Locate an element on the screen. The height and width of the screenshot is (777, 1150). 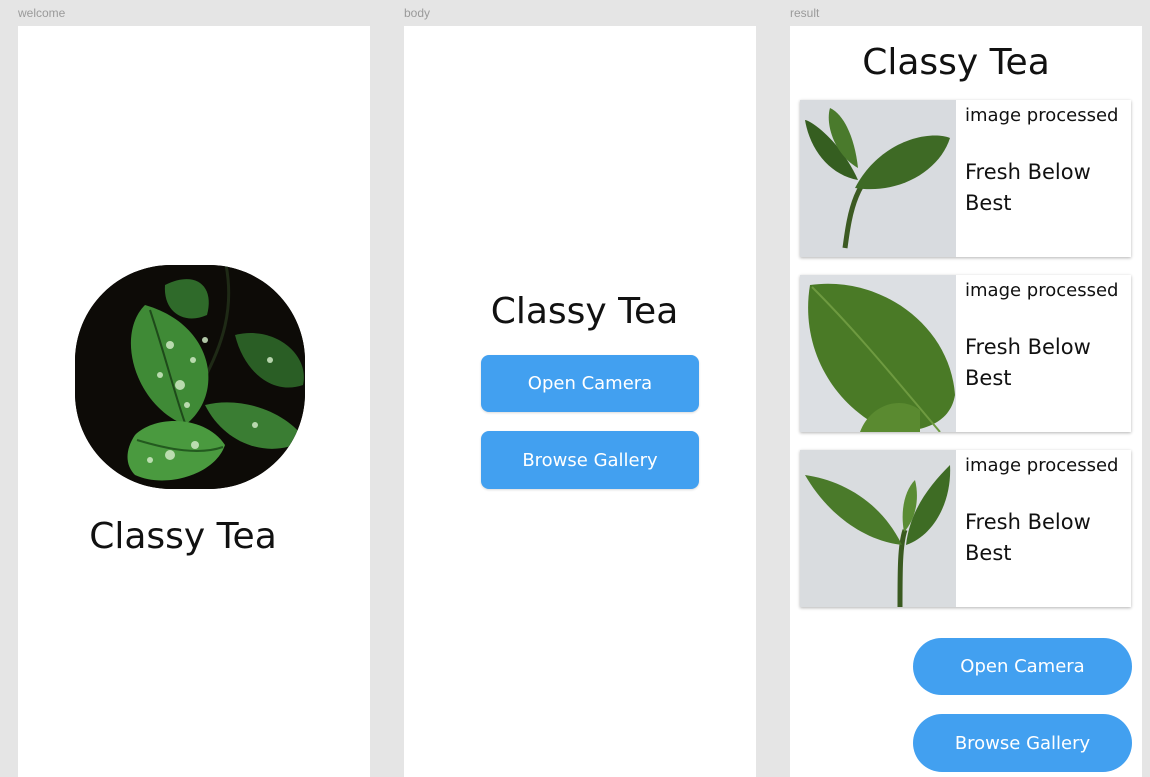
body-app-title: Classy Tea is located at coordinates (584, 311).